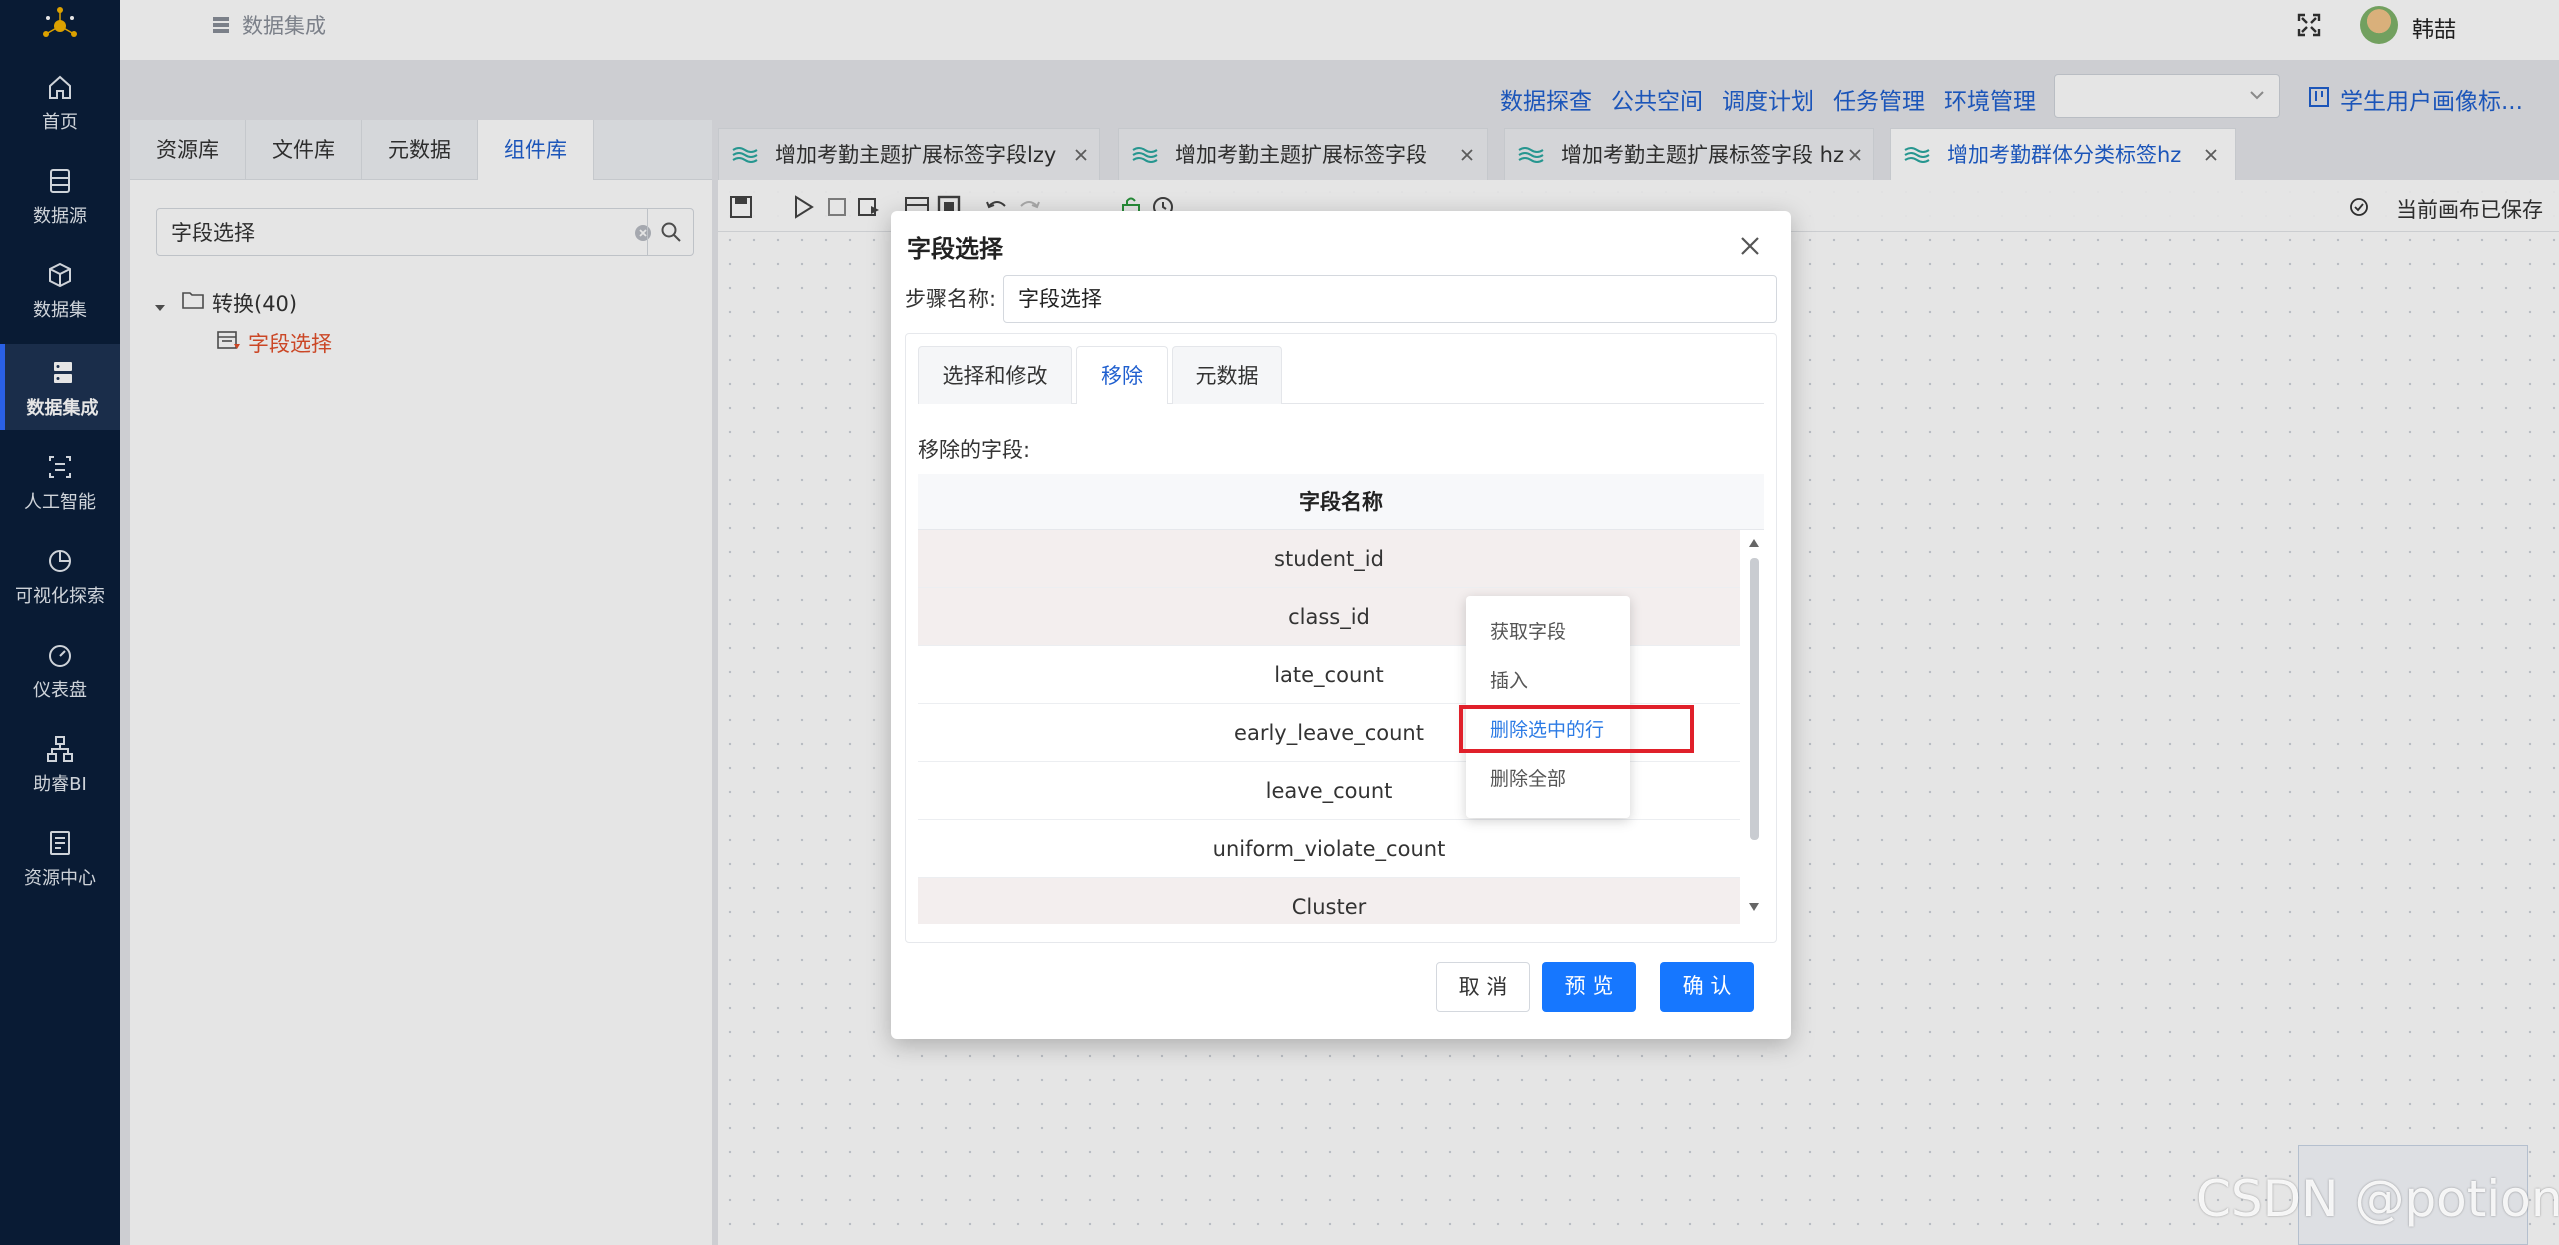 The image size is (2559, 1245). What do you see at coordinates (1548, 681) in the screenshot?
I see `menu-item-insert: 插入` at bounding box center [1548, 681].